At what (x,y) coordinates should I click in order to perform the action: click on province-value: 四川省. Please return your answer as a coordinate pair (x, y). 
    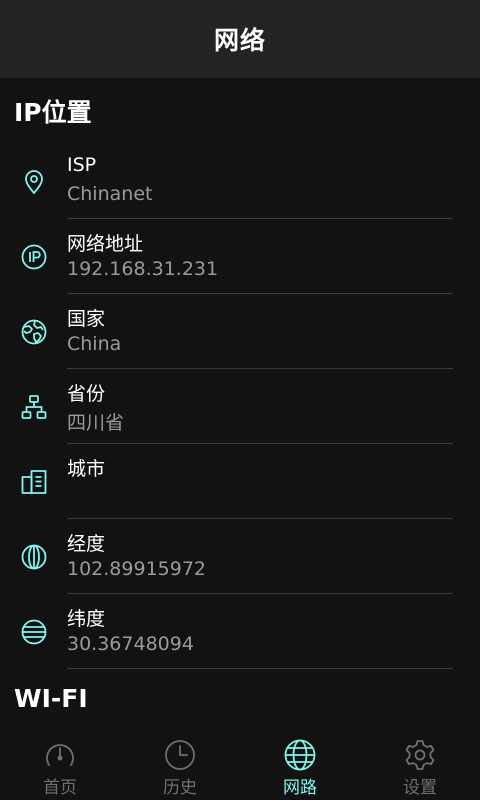
    Looking at the image, I should click on (96, 423).